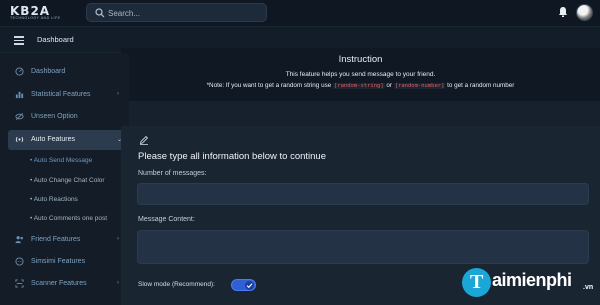 Image resolution: width=600 pixels, height=305 pixels. Describe the element at coordinates (67, 72) in the screenshot. I see `sidebar-item-dashboard: Dashboard` at that location.